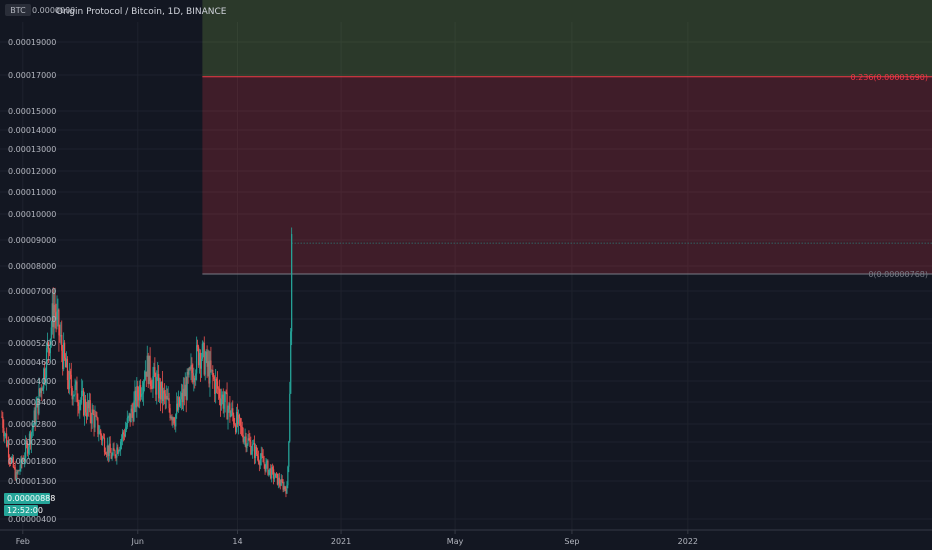 This screenshot has height=550, width=932. What do you see at coordinates (32, 192) in the screenshot?
I see `y-tick-label: 0.00011000` at bounding box center [32, 192].